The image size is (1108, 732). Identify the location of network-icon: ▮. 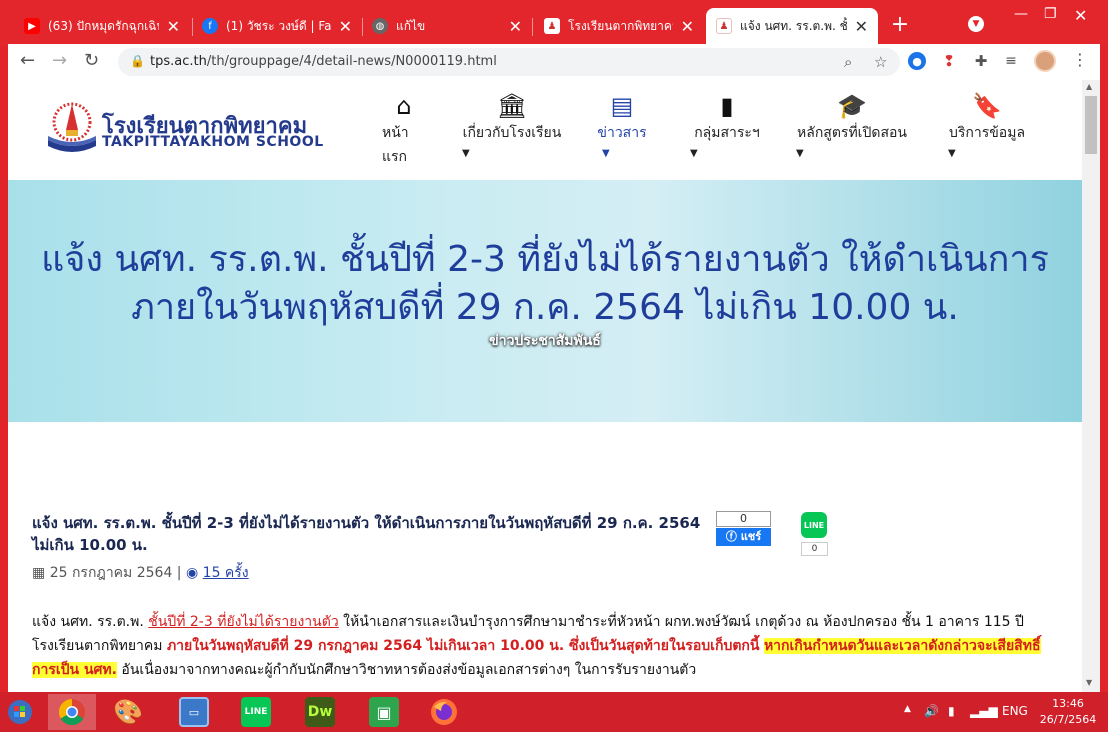
(951, 711).